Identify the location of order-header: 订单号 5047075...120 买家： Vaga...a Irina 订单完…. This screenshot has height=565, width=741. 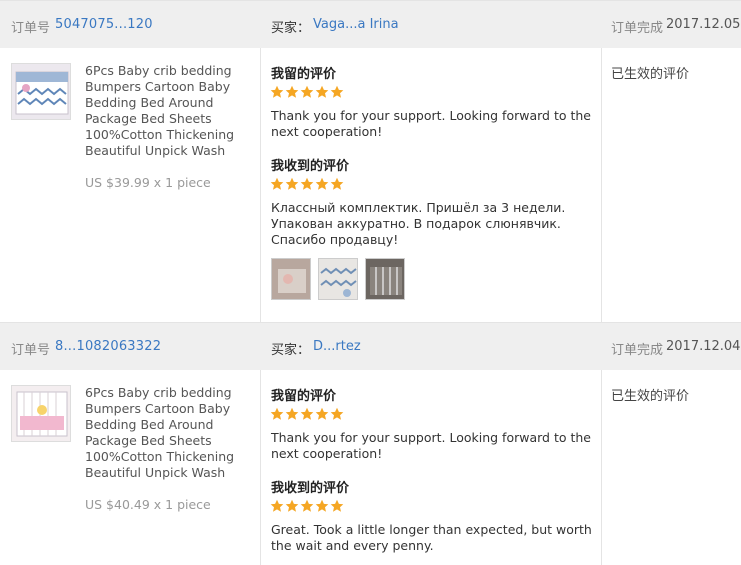
(370, 24).